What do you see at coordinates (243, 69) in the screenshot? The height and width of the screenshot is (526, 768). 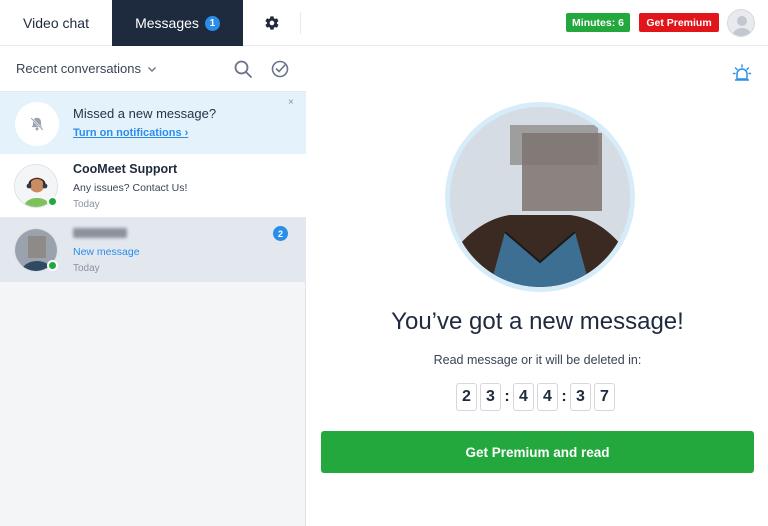 I see `search-icon` at bounding box center [243, 69].